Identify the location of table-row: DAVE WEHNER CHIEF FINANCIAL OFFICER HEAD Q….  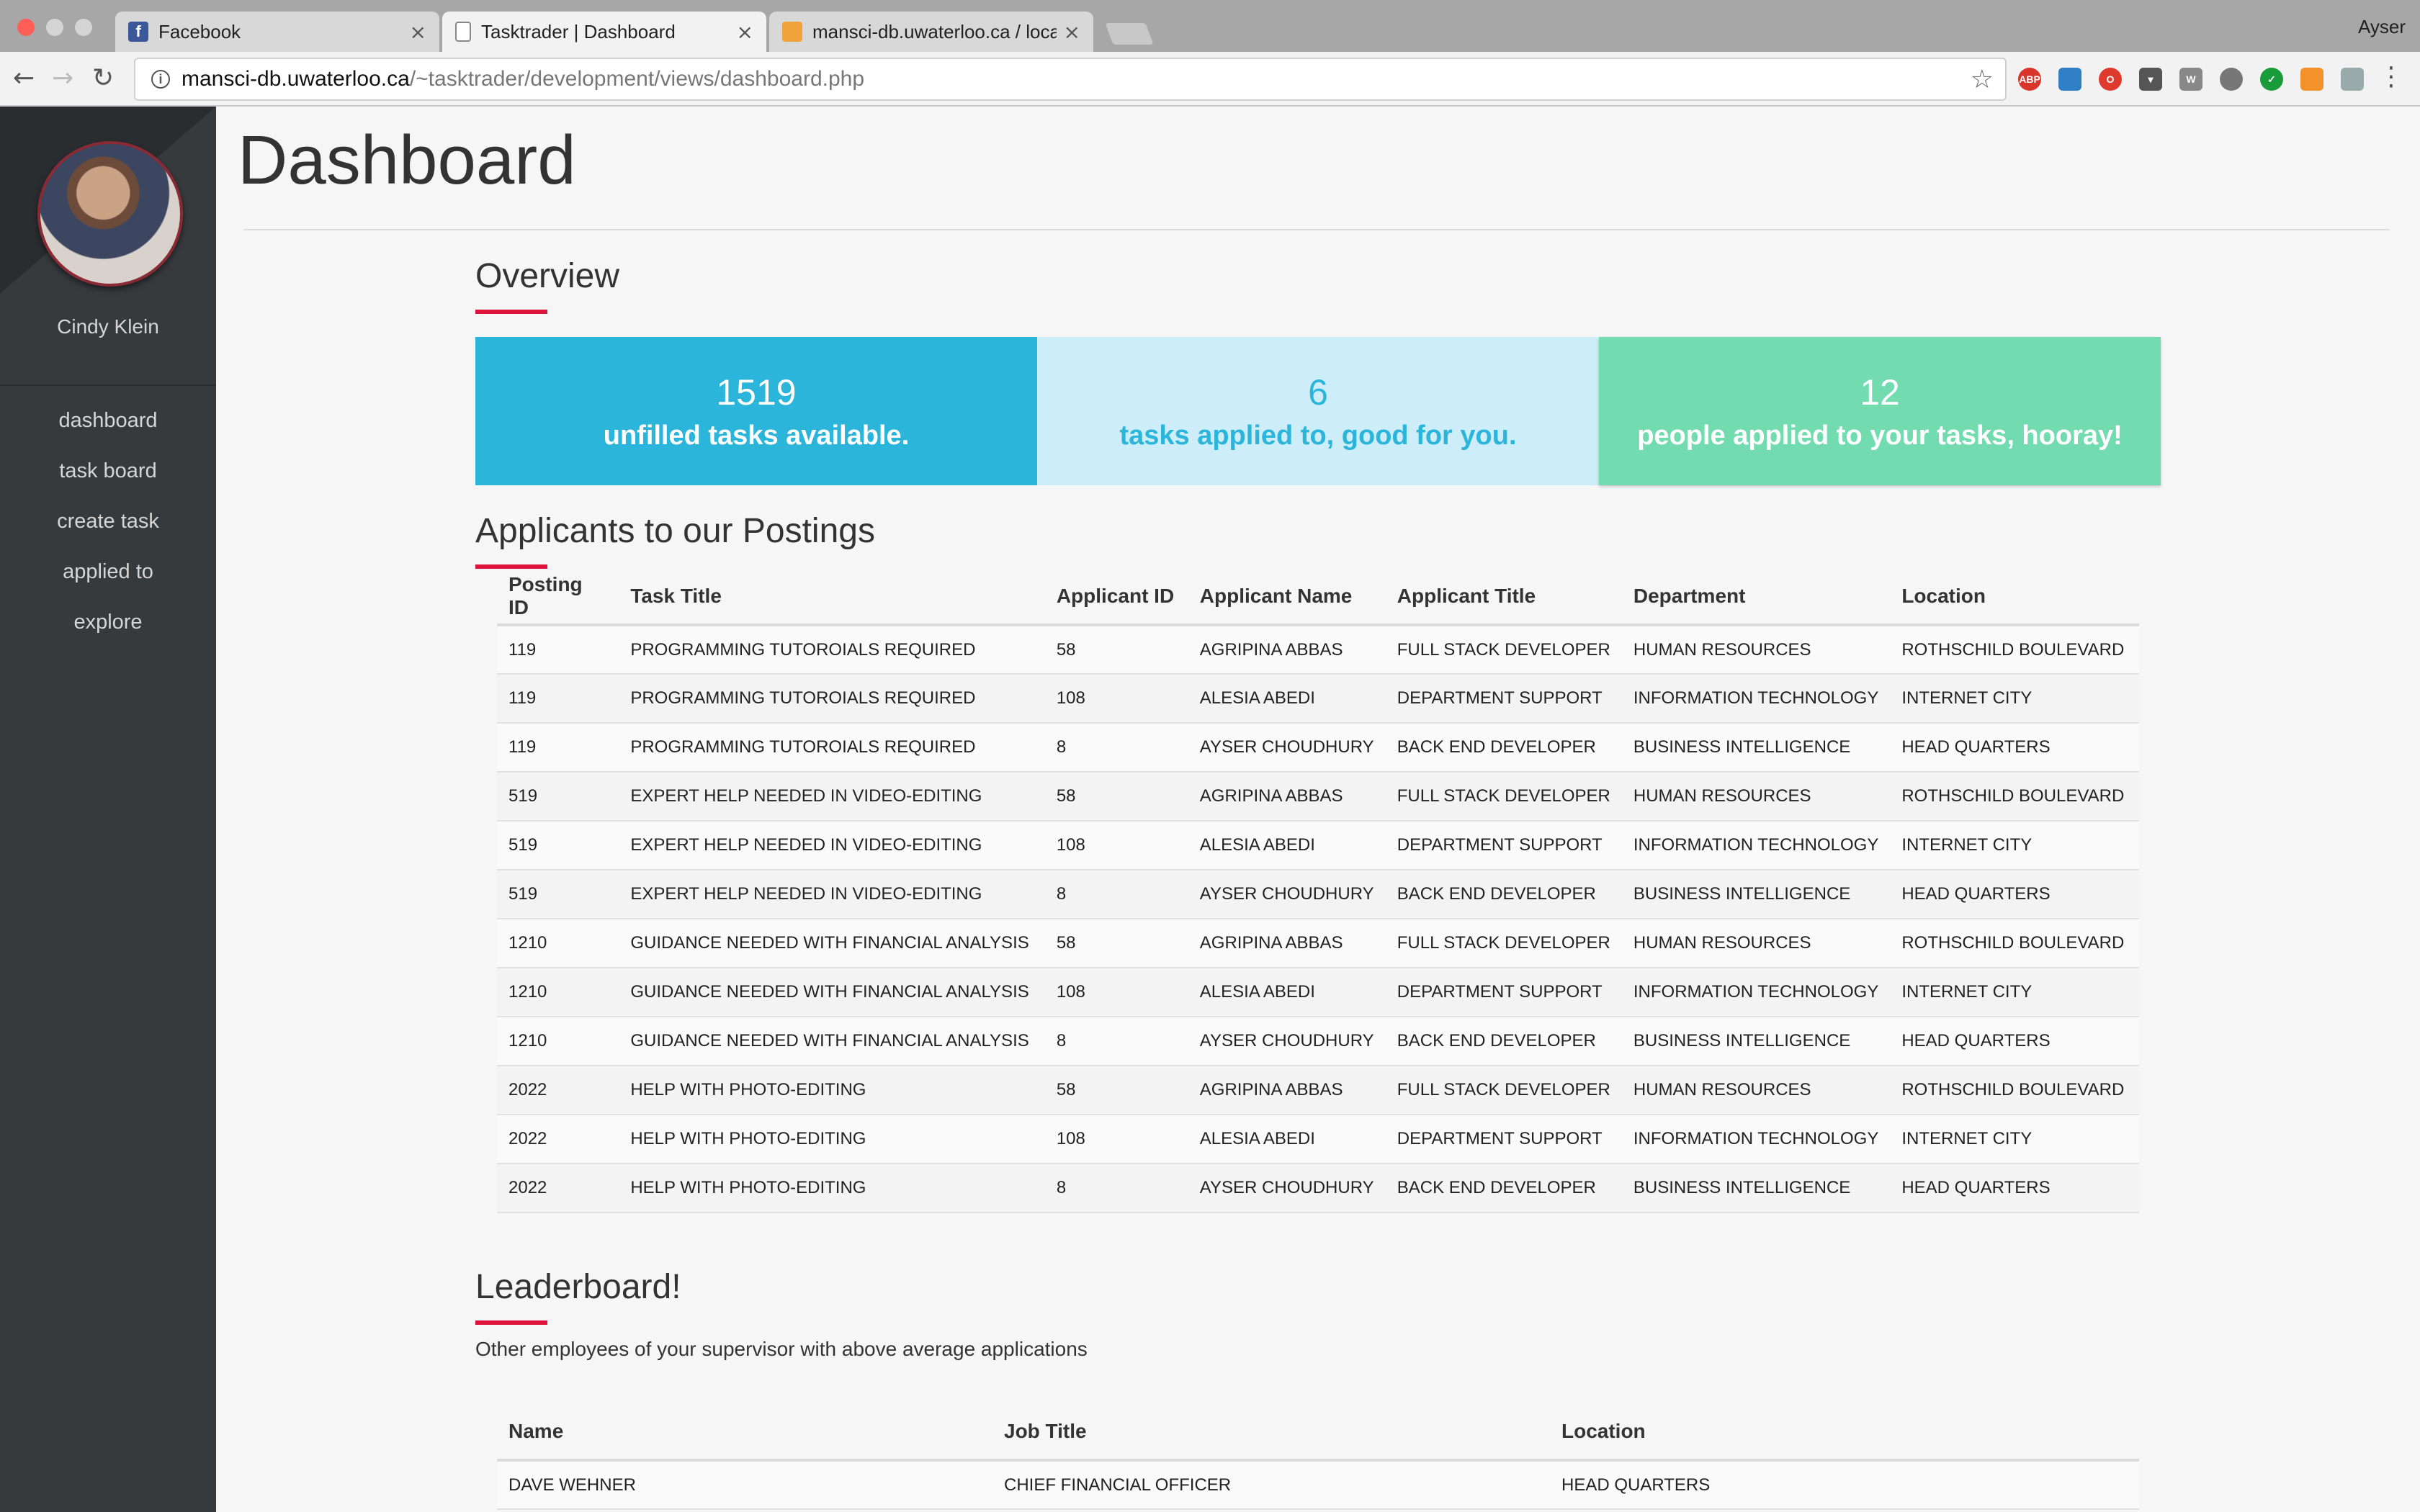
(1318, 1485).